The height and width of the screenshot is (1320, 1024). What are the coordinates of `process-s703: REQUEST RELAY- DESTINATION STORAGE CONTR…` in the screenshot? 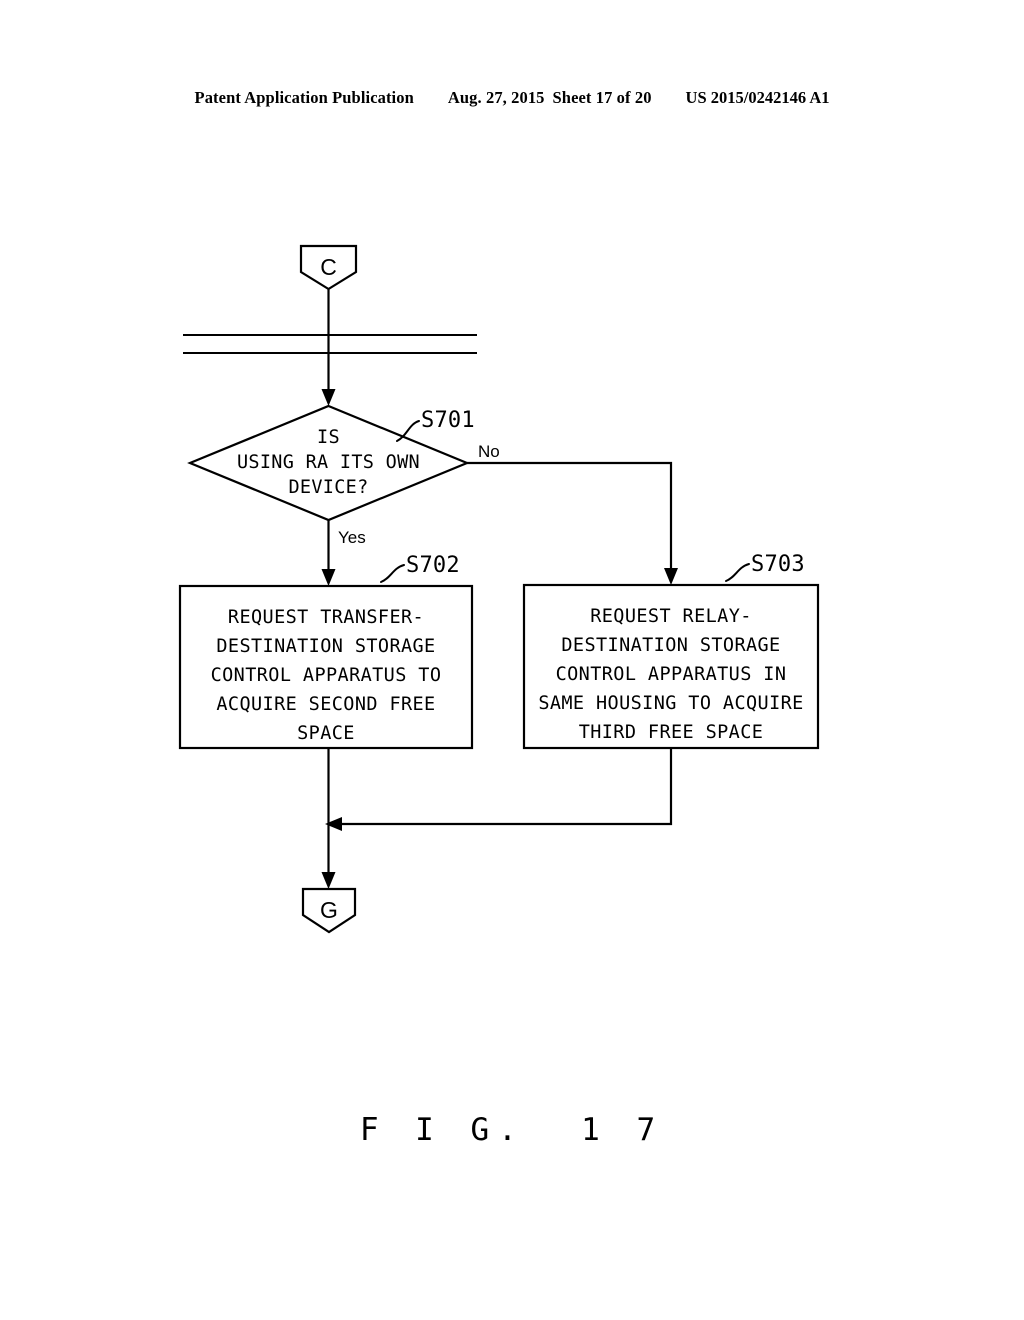 It's located at (671, 666).